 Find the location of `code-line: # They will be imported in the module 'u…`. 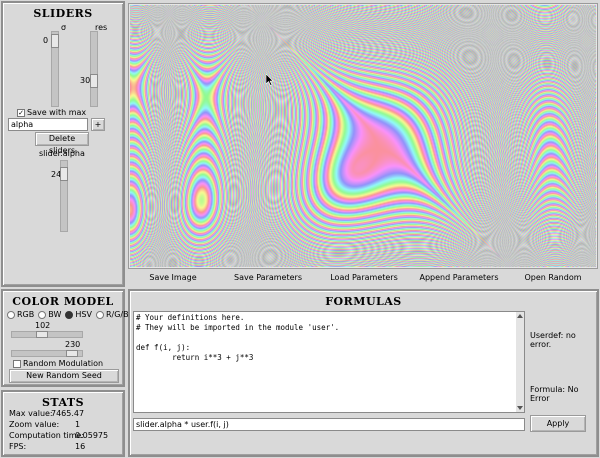

code-line: # They will be imported in the module 'u… is located at coordinates (238, 327).